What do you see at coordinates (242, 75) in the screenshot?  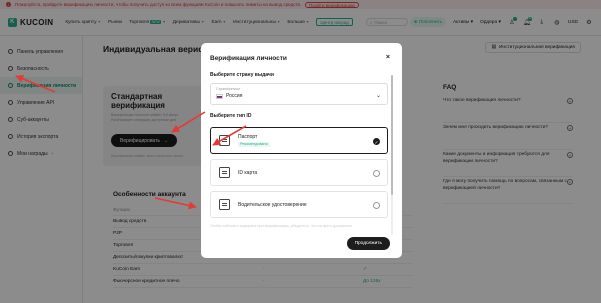 I see `country-section-label: Выберите страну выдачи` at bounding box center [242, 75].